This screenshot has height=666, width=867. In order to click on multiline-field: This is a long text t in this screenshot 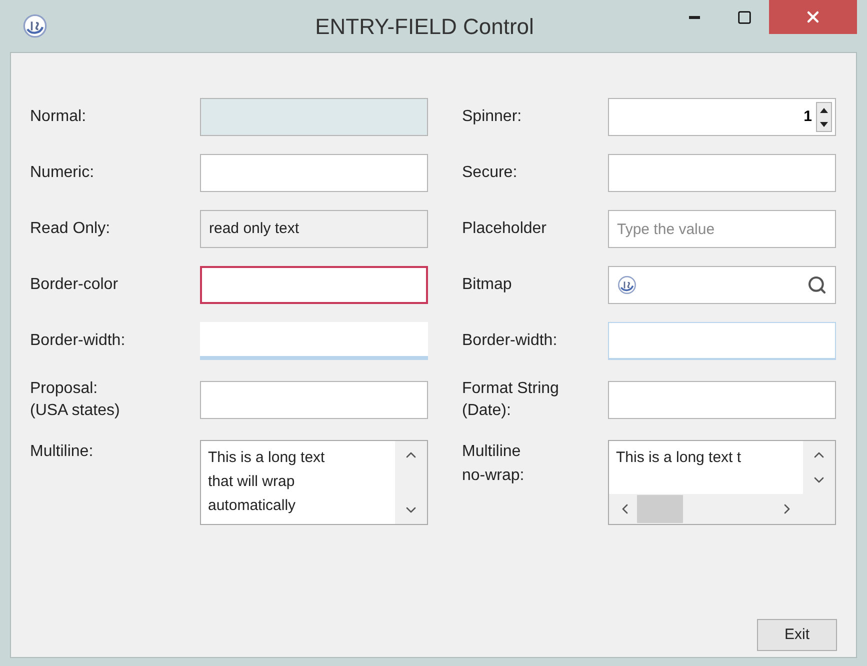, I will do `click(722, 482)`.